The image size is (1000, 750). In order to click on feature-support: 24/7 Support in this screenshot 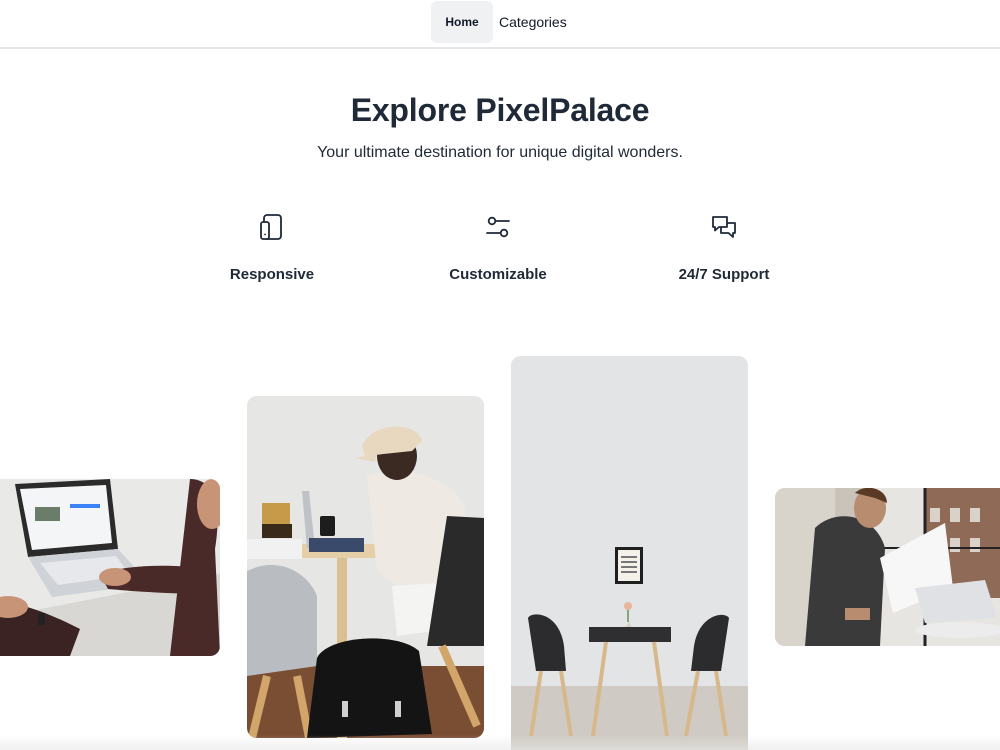, I will do `click(724, 247)`.